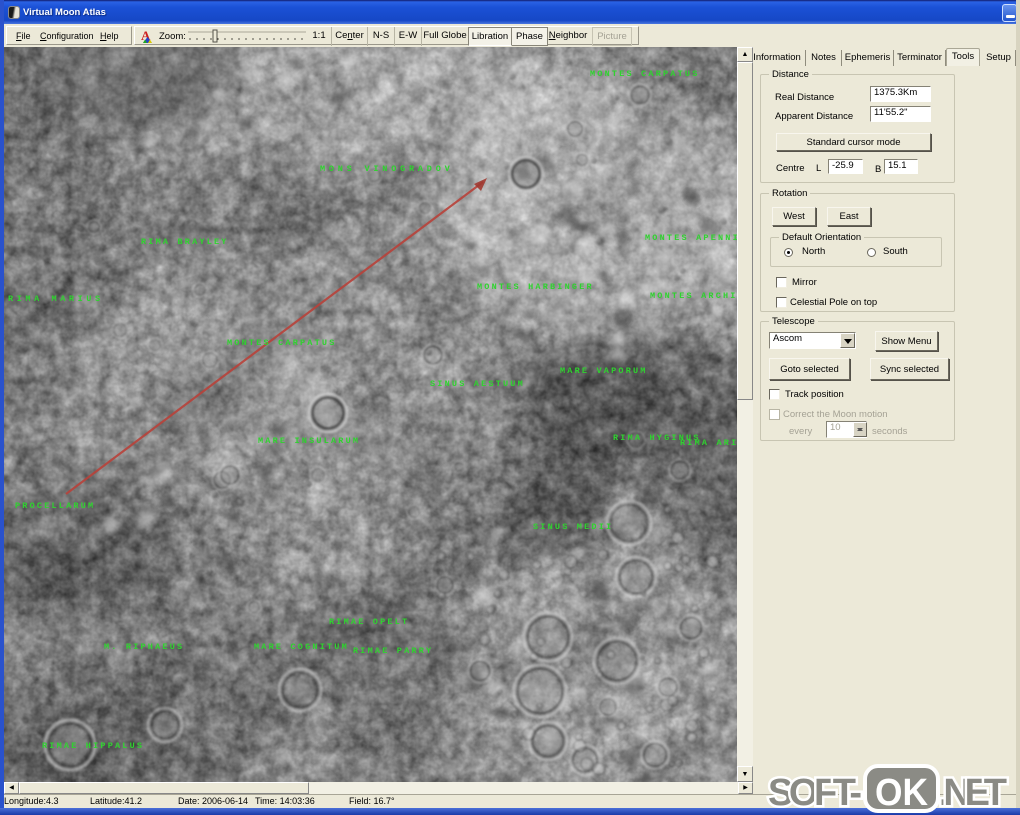  What do you see at coordinates (691, 238) in the screenshot?
I see `svg-text: MONTES APENNINUS` at bounding box center [691, 238].